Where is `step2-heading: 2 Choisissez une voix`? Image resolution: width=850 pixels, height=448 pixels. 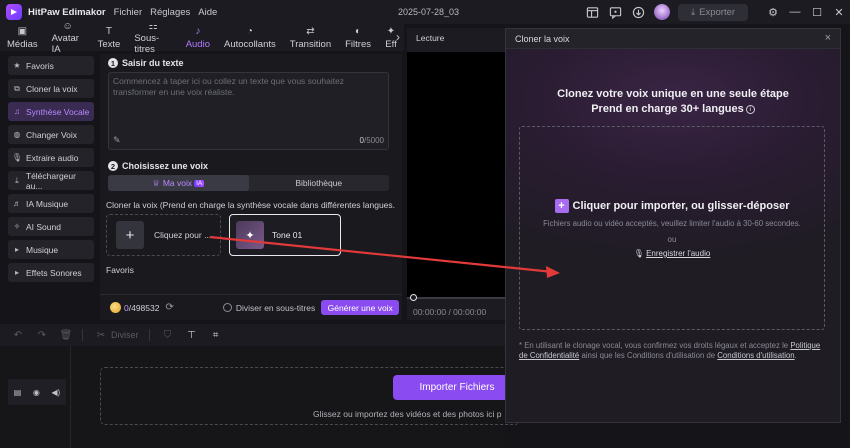
step2-heading: 2 Choisissez une voix is located at coordinates (158, 166).